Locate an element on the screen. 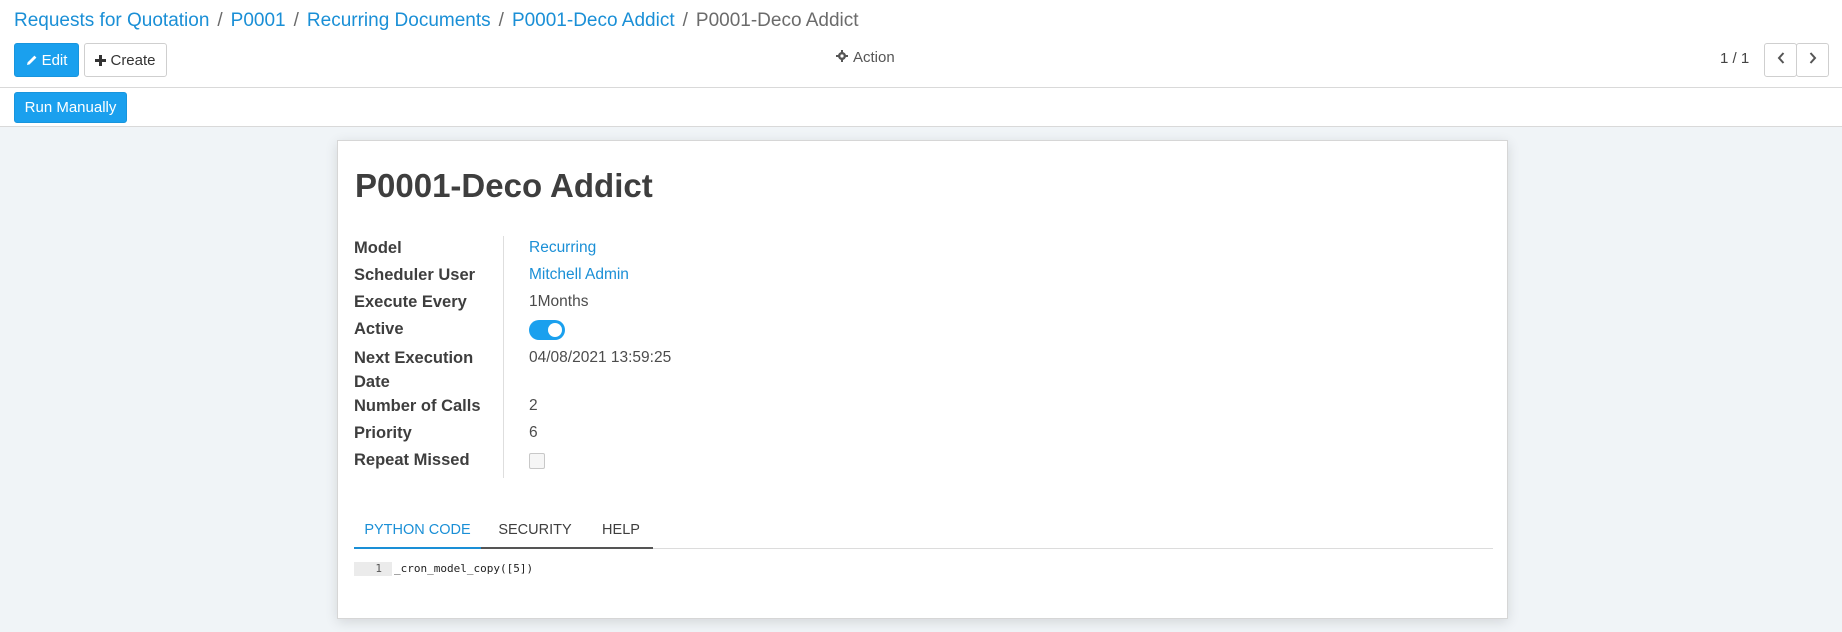 The image size is (1842, 632). pager-value: 1 / 1 is located at coordinates (1735, 58).